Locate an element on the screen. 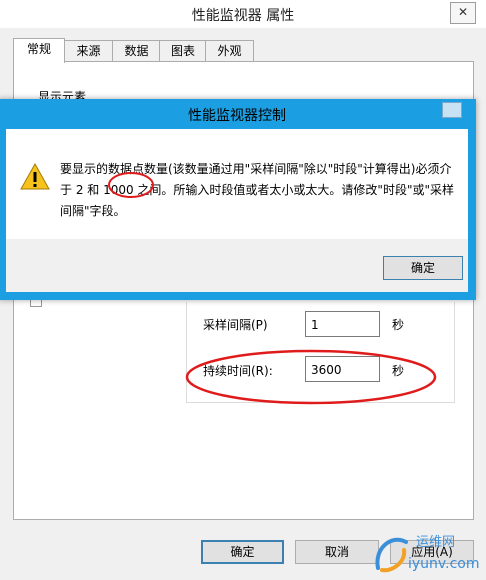 Image resolution: width=486 pixels, height=580 pixels. sample-interval-input: 1 is located at coordinates (342, 324).